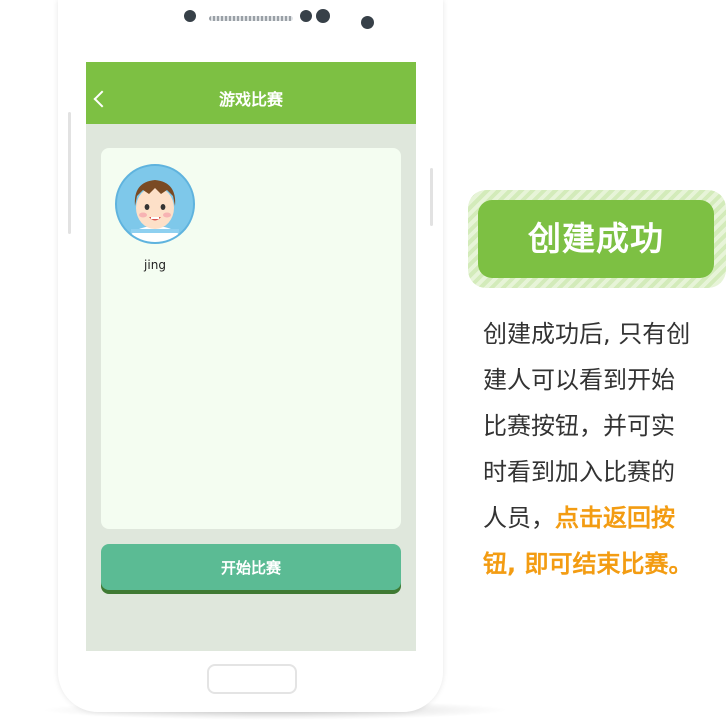 The image size is (727, 722). I want to click on success-badge: 创建成功, so click(597, 239).